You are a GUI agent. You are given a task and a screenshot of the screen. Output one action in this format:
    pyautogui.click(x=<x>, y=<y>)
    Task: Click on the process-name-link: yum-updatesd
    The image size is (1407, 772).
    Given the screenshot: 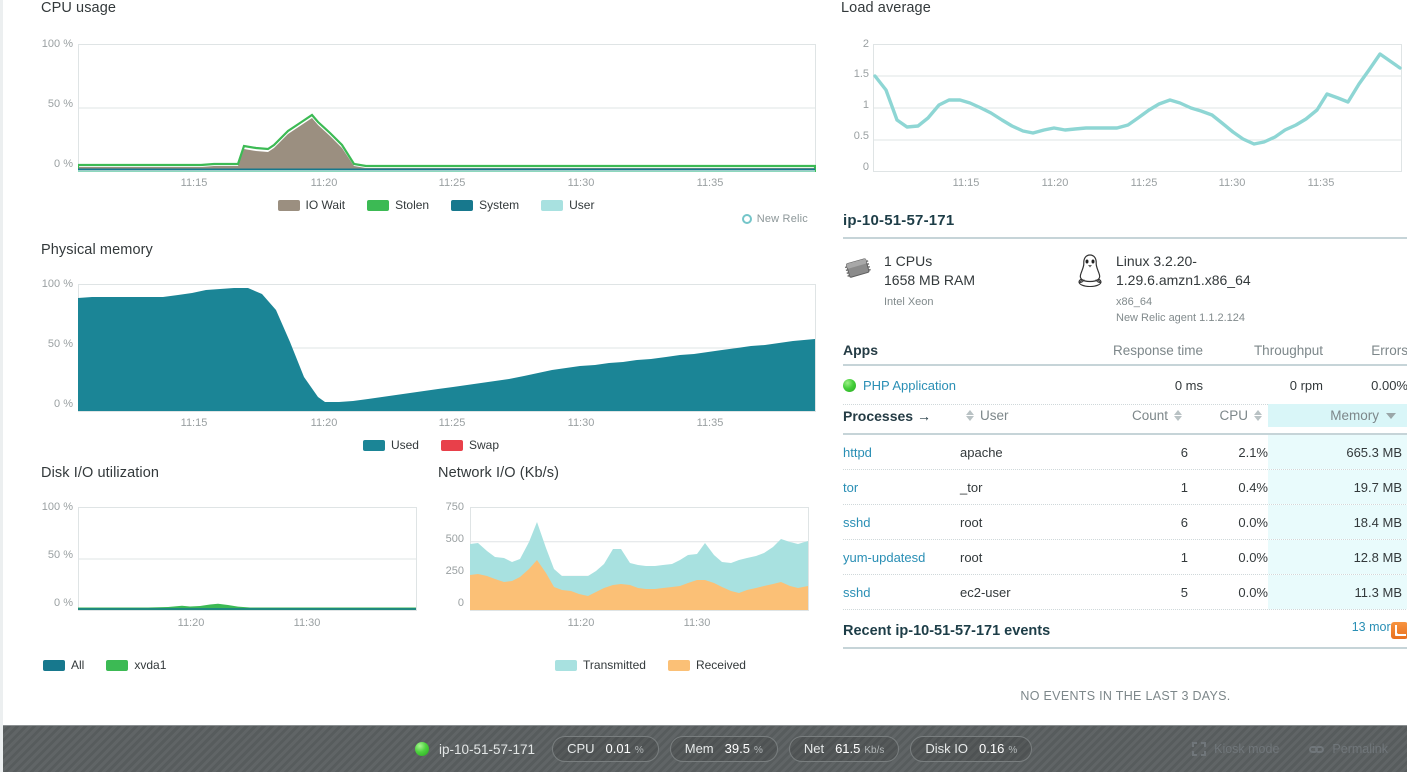 What is the action you would take?
    pyautogui.click(x=901, y=557)
    